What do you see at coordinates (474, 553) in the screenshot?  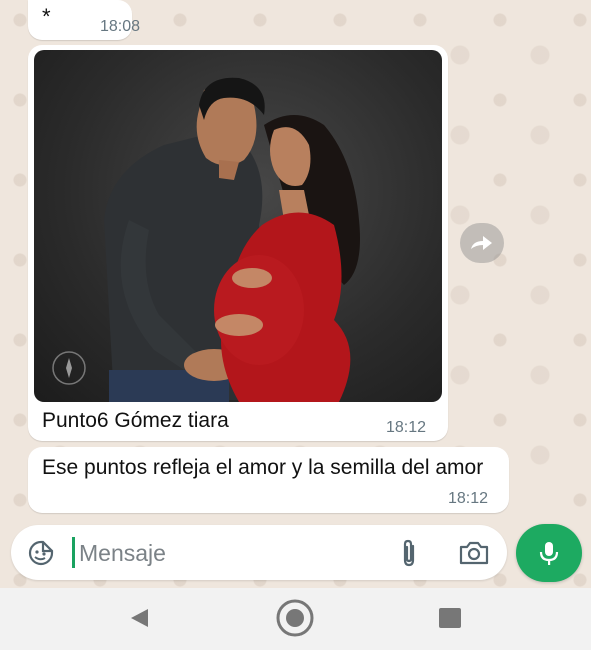 I see `camera-icon` at bounding box center [474, 553].